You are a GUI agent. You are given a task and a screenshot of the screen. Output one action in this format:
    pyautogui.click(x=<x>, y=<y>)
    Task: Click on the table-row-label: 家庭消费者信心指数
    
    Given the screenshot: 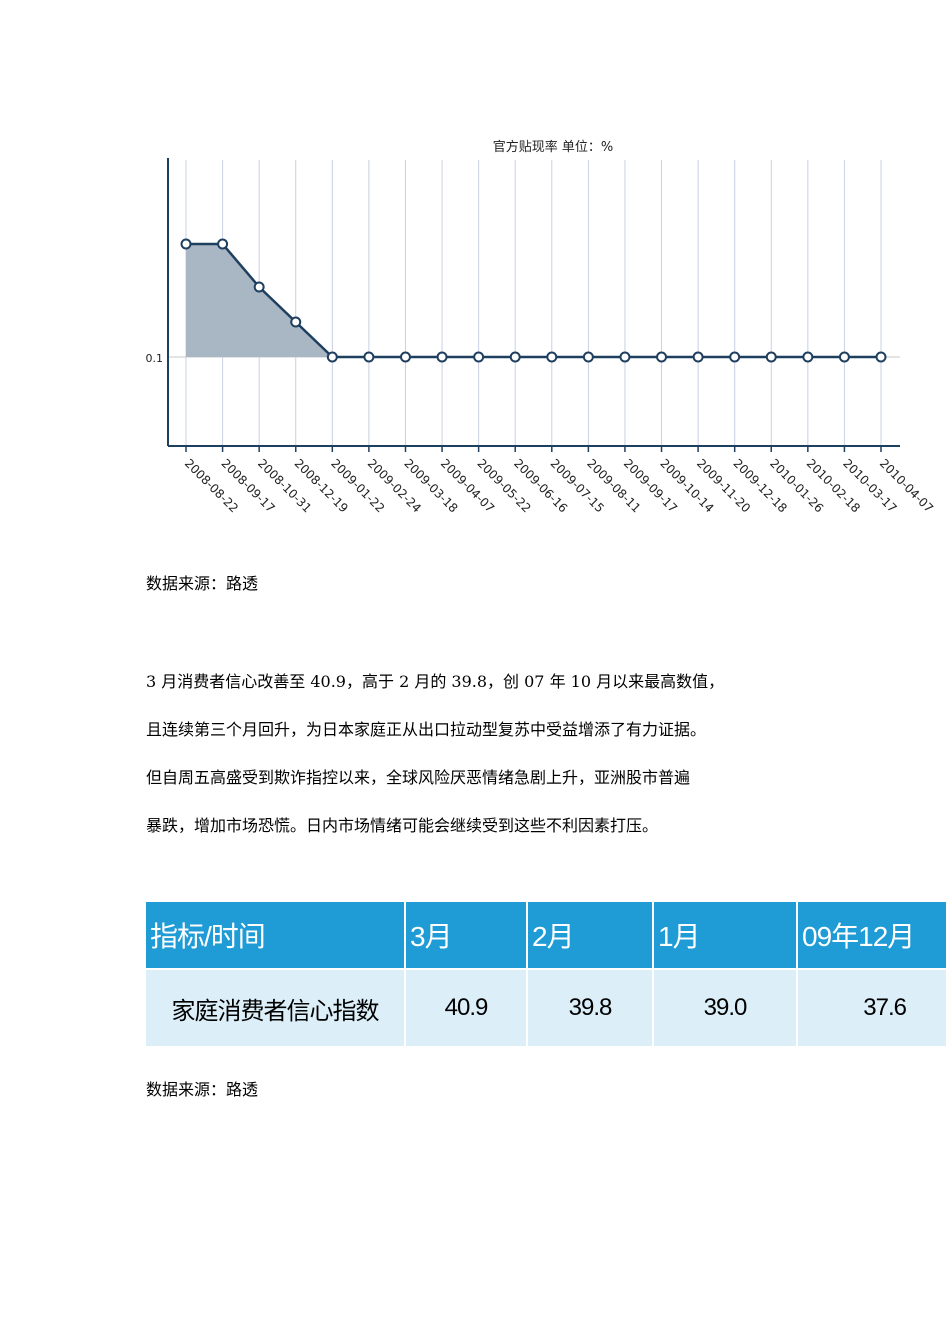 What is the action you would take?
    pyautogui.click(x=276, y=1007)
    